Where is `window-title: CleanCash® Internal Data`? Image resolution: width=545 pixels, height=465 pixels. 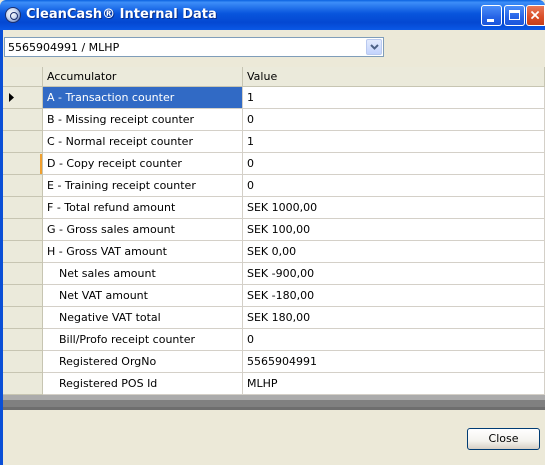 window-title: CleanCash® Internal Data is located at coordinates (121, 14).